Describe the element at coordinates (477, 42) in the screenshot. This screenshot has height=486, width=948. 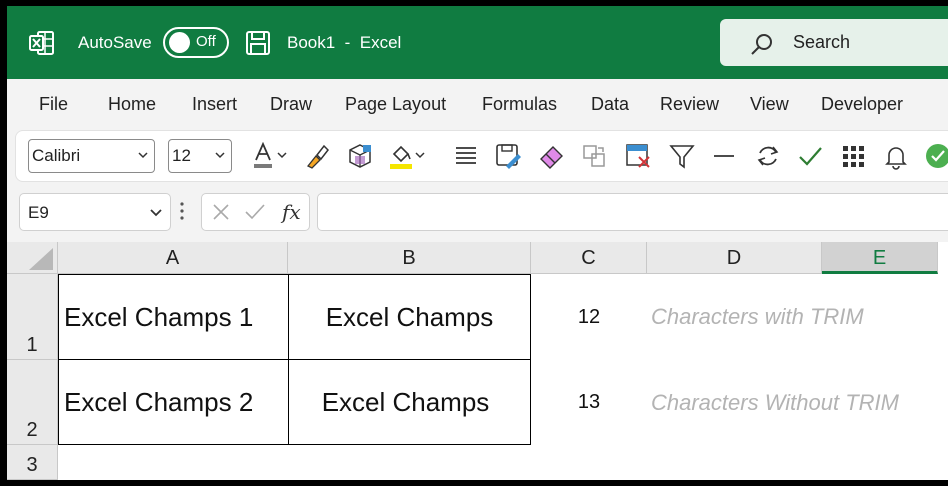
I see `title-bar: AutoSave Off Book1 - Excel Search` at that location.